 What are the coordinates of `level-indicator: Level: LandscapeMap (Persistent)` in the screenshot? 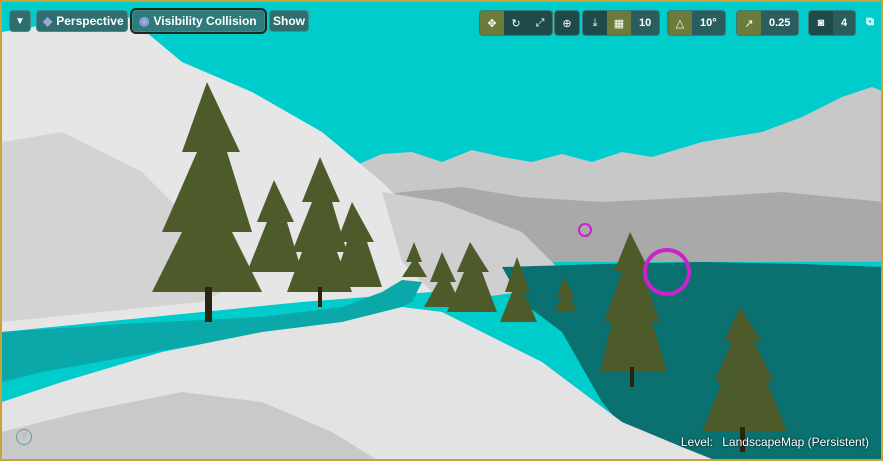 It's located at (772, 442).